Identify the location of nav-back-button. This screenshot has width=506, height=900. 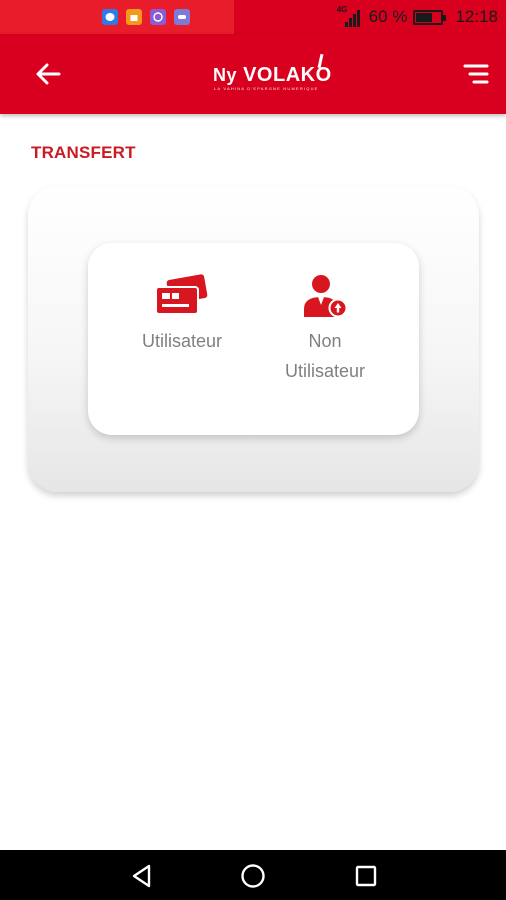
(142, 876).